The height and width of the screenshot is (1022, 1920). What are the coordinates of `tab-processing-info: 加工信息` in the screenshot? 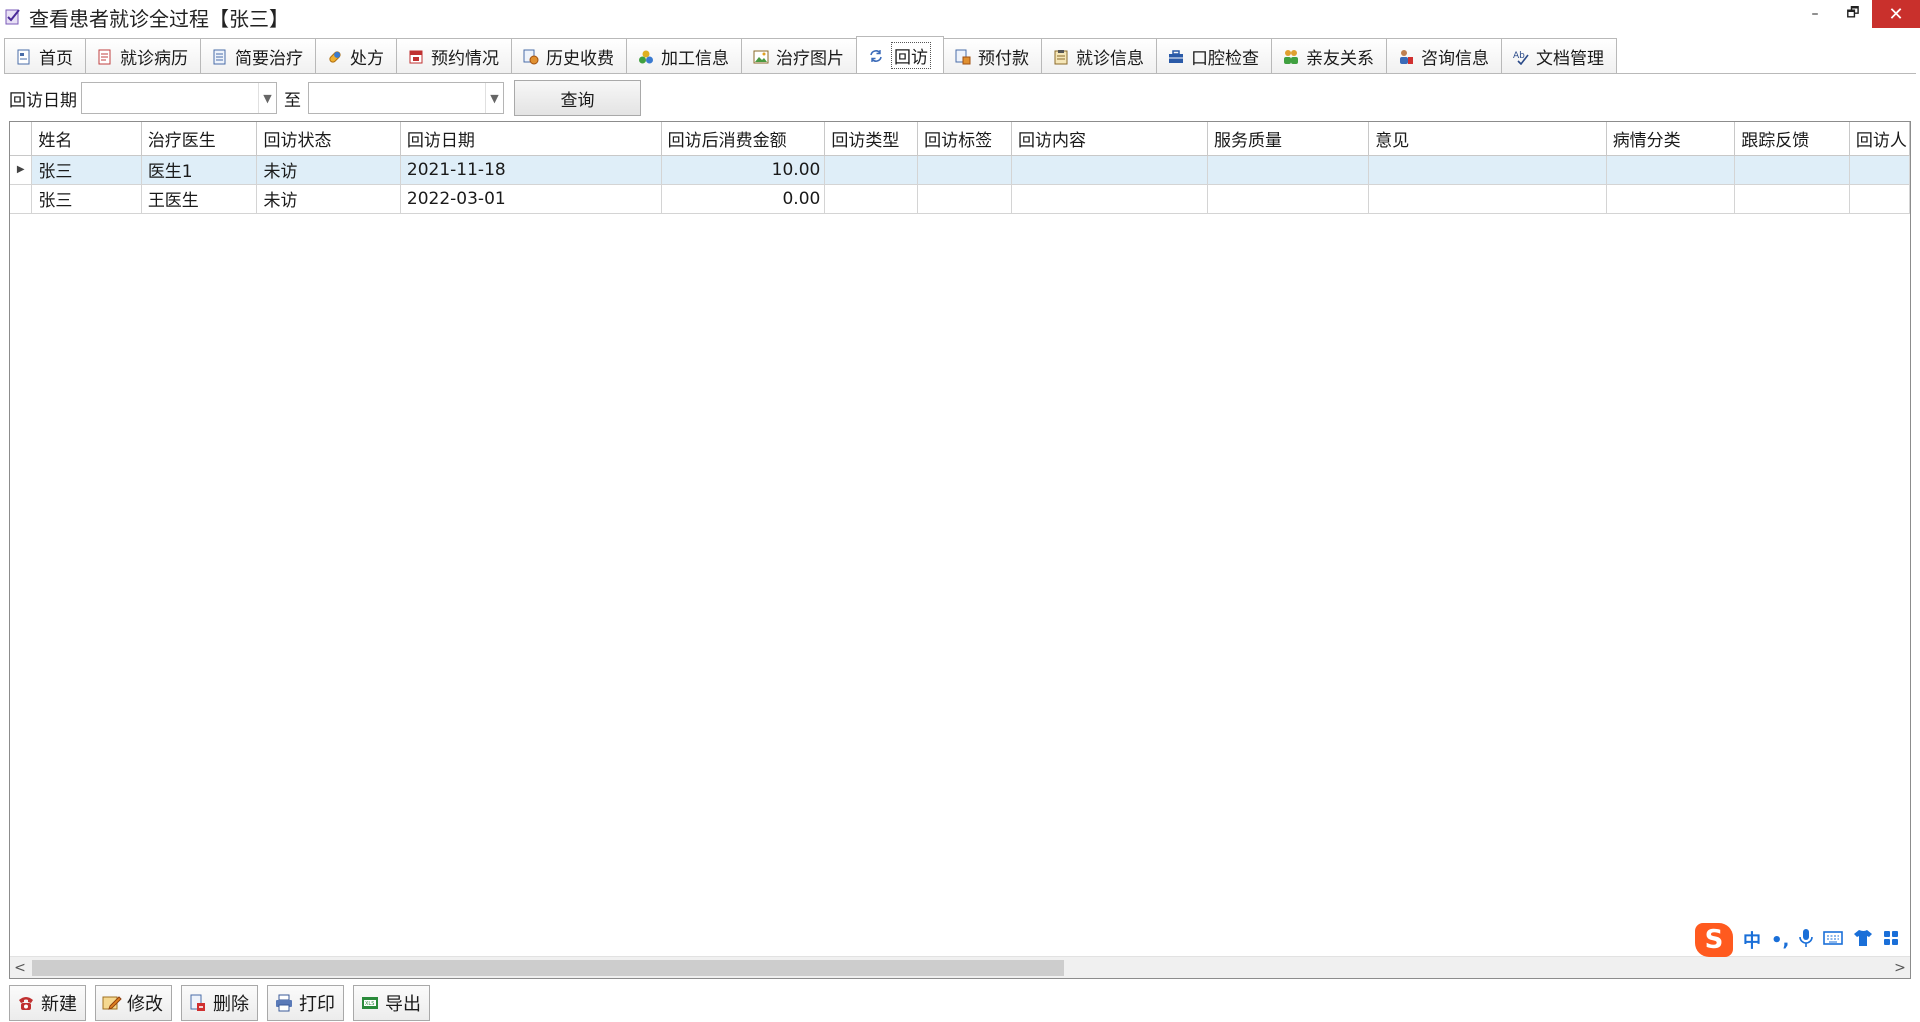 It's located at (684, 56).